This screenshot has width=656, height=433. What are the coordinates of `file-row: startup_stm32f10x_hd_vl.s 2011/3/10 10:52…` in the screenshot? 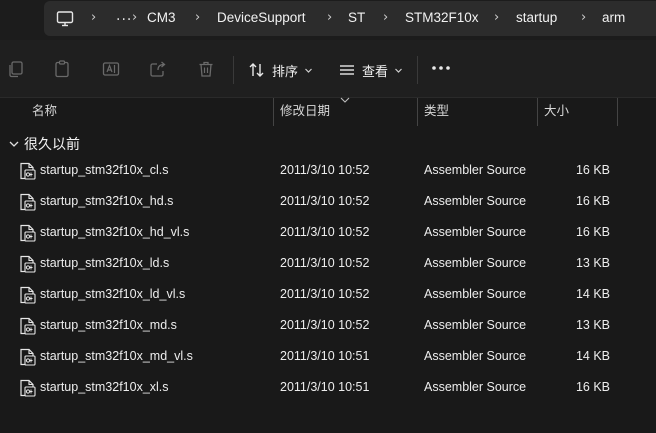 It's located at (328, 234).